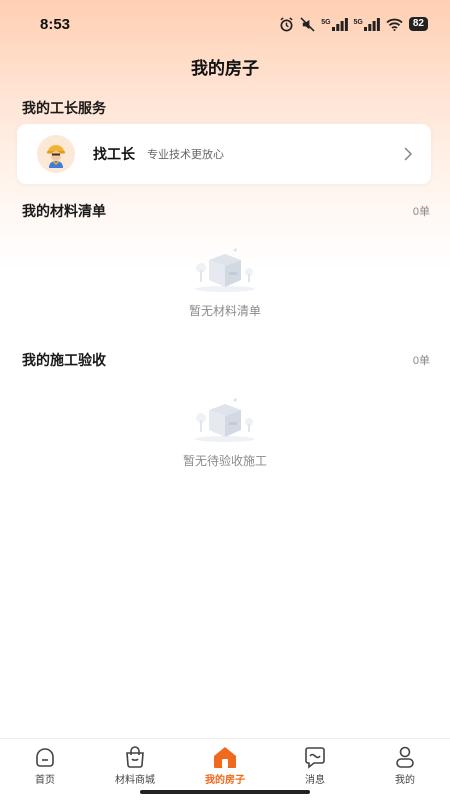 This screenshot has width=450, height=800. What do you see at coordinates (307, 24) in the screenshot?
I see `mute-icon` at bounding box center [307, 24].